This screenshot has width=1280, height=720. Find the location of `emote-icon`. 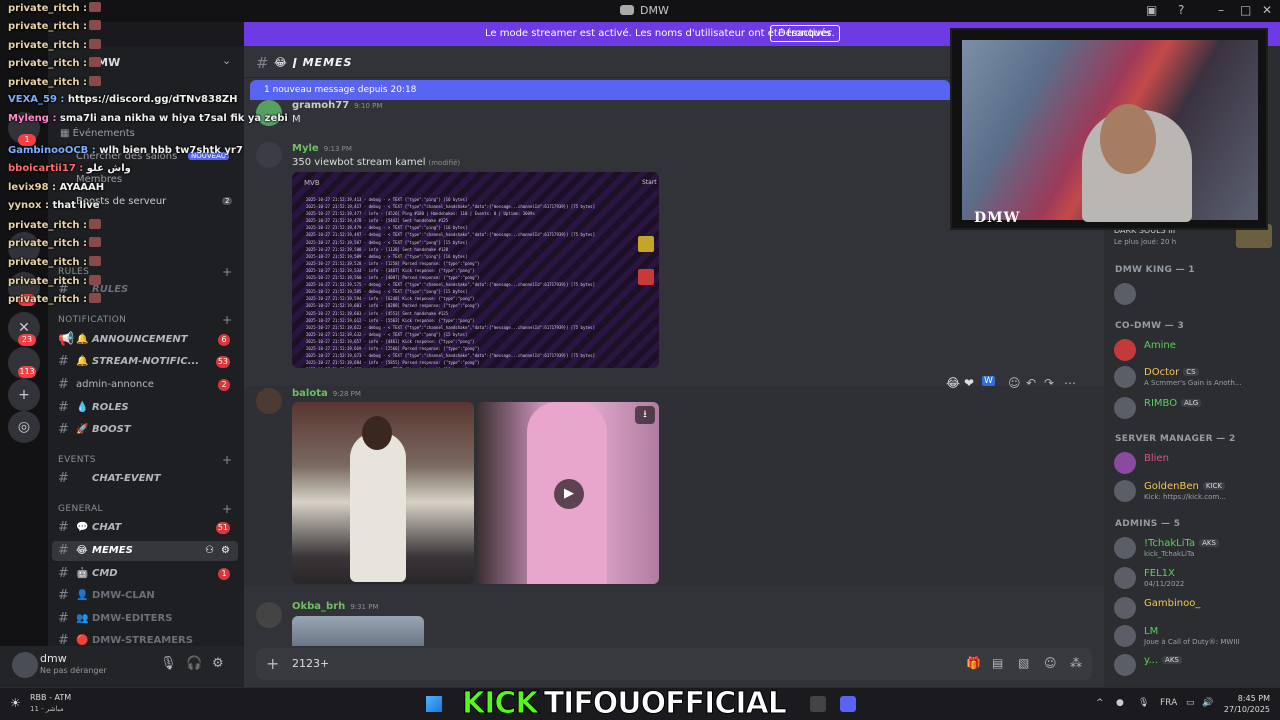

emote-icon is located at coordinates (95, 25).